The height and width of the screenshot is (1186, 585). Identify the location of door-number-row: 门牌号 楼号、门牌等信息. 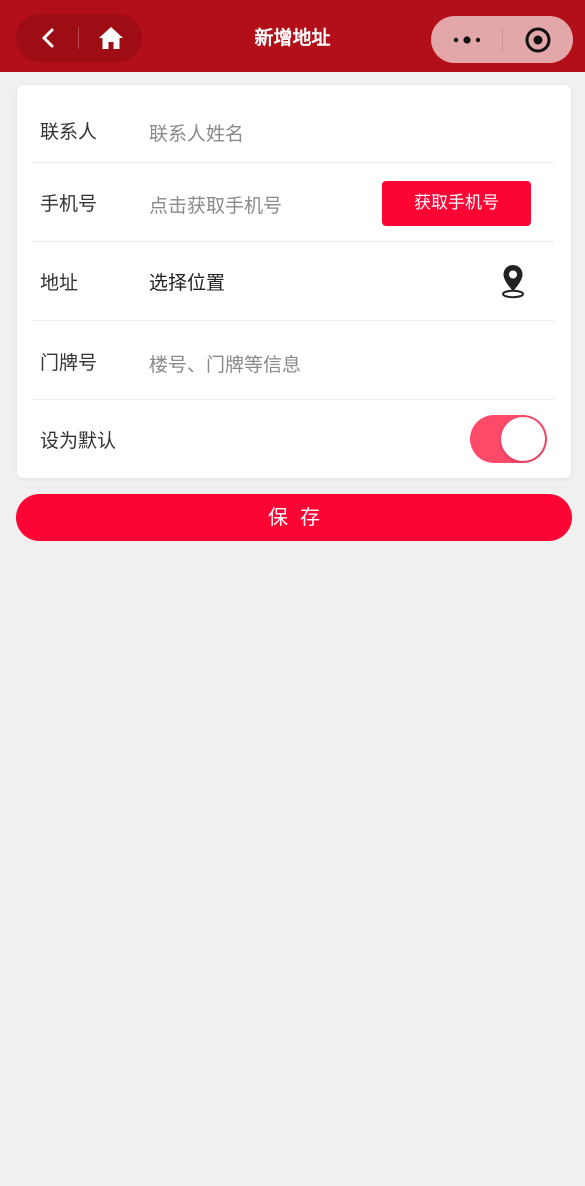
(294, 360).